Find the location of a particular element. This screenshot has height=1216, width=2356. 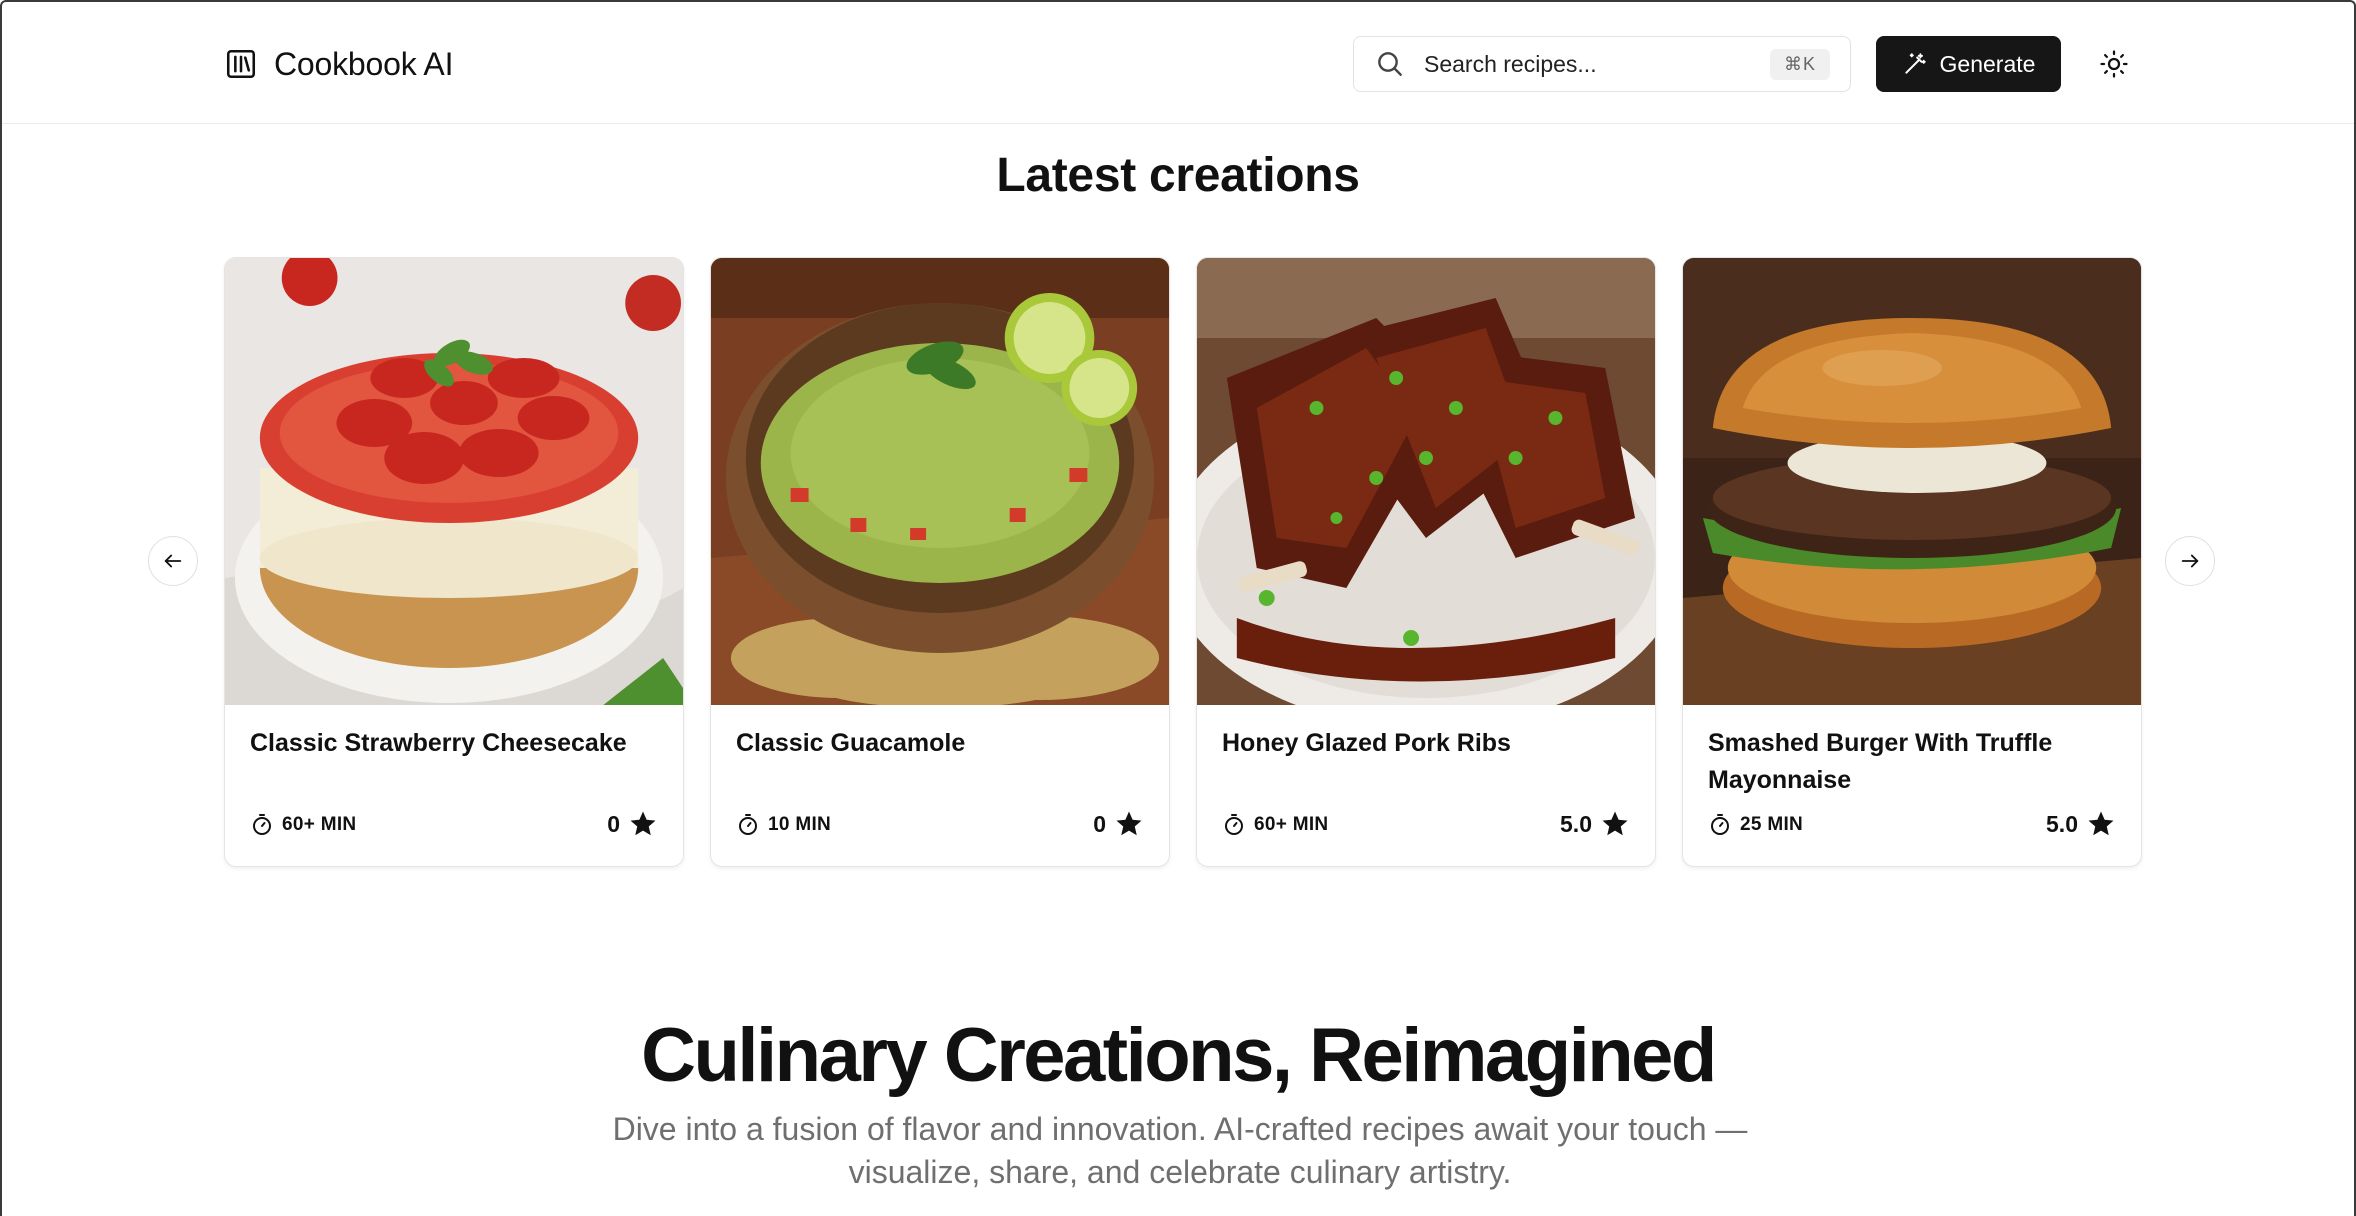

recipe-time: 10 MIN is located at coordinates (783, 825).